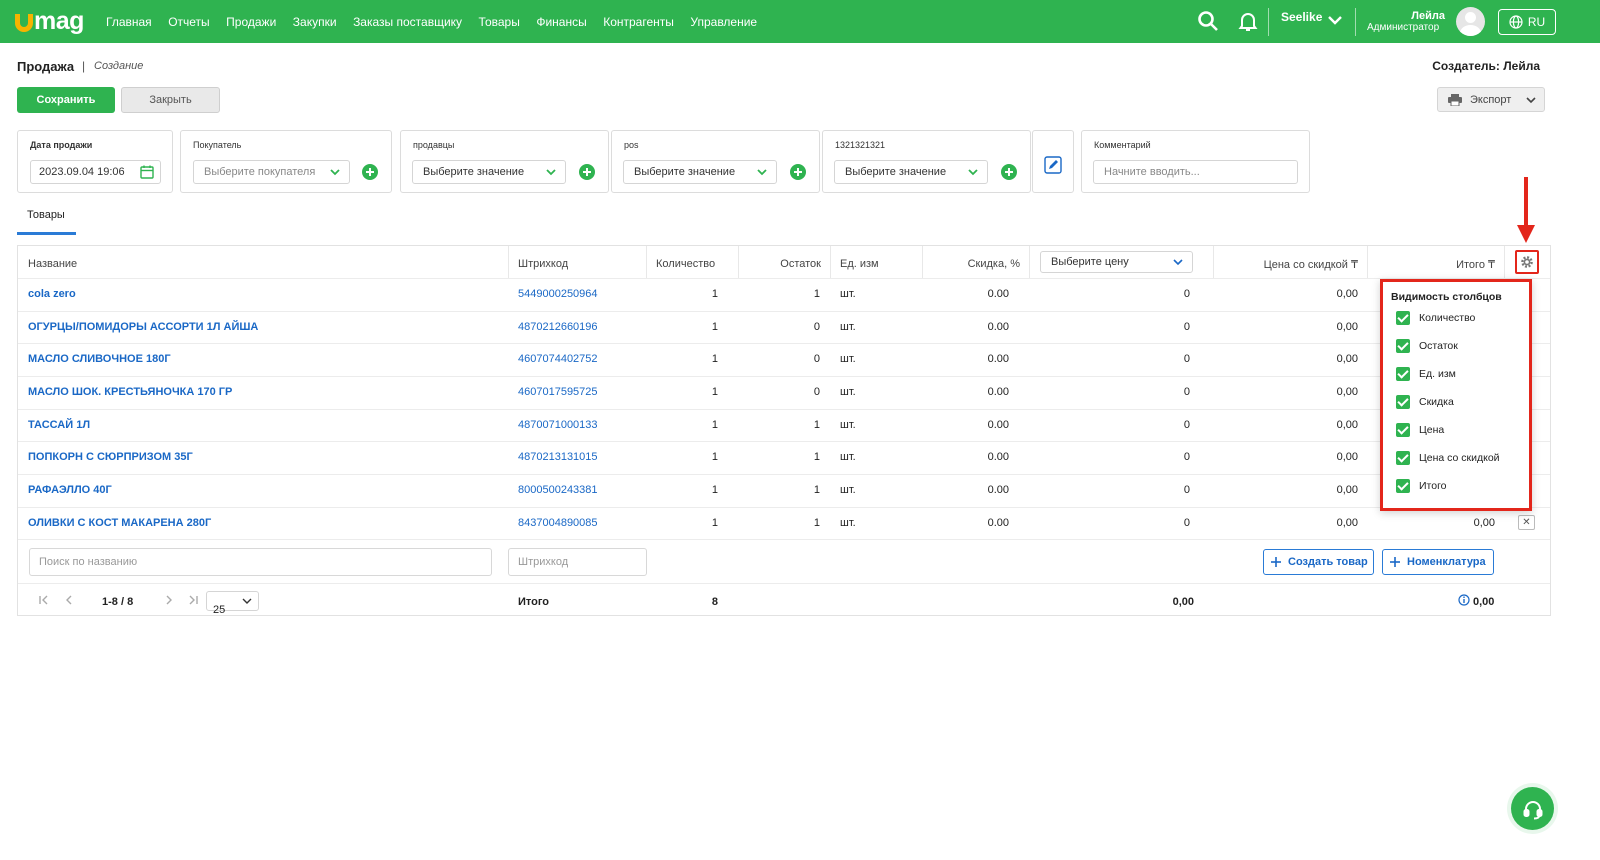 The image size is (1600, 860). I want to click on custom-field-select: Выберите значение, so click(911, 172).